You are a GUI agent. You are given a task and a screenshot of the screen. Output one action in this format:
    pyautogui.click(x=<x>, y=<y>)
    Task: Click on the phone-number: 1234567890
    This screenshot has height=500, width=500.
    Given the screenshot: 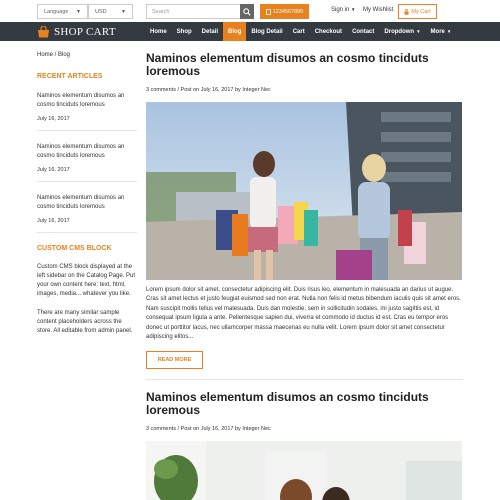 What is the action you would take?
    pyautogui.click(x=288, y=11)
    